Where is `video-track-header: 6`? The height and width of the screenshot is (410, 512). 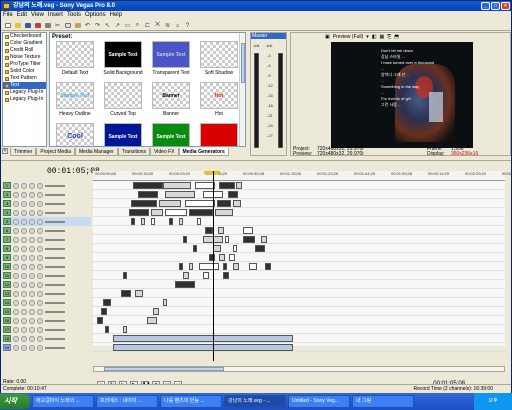
video-track-header: 6 is located at coordinates (47, 230).